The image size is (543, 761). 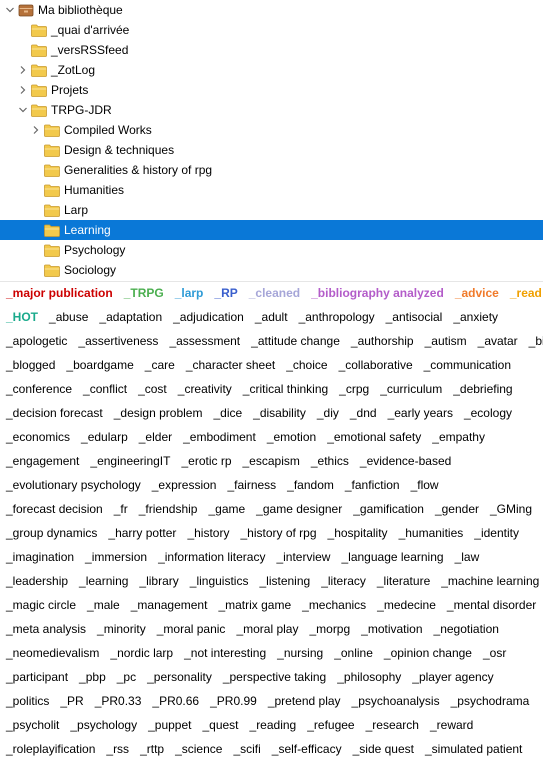 I want to click on collection-learning: Learning, so click(x=271, y=230).